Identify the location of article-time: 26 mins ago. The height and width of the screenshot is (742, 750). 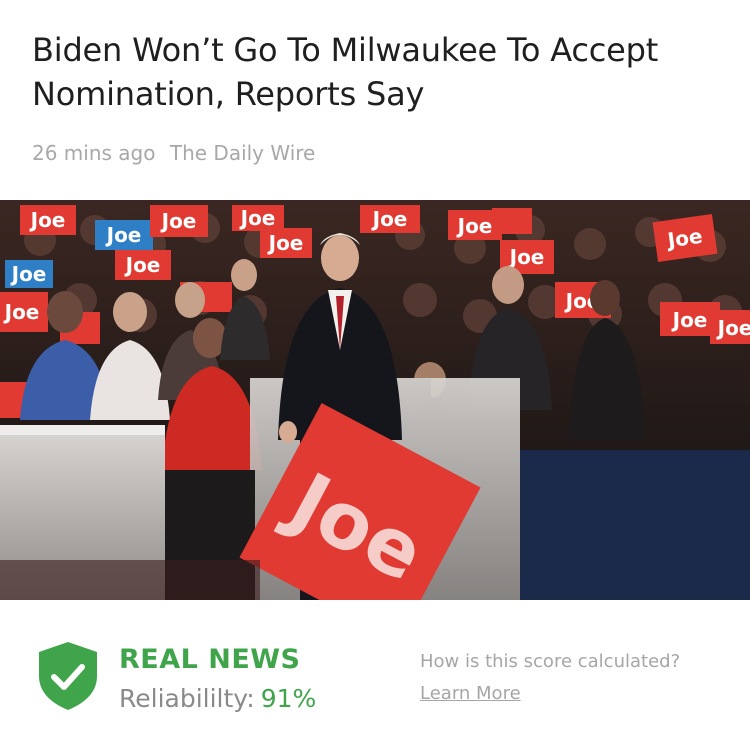
(94, 153).